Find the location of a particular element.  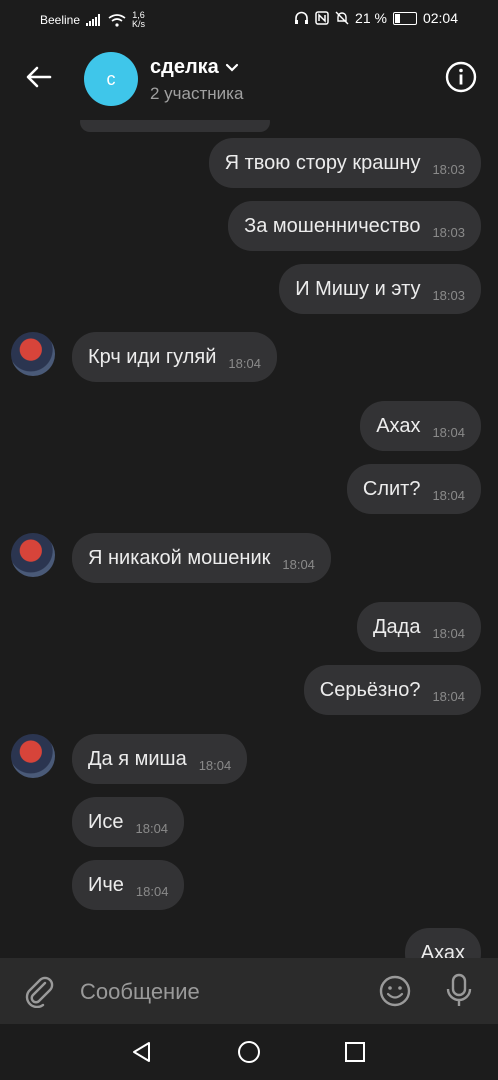

network-speed-unit: K/s is located at coordinates (139, 24).